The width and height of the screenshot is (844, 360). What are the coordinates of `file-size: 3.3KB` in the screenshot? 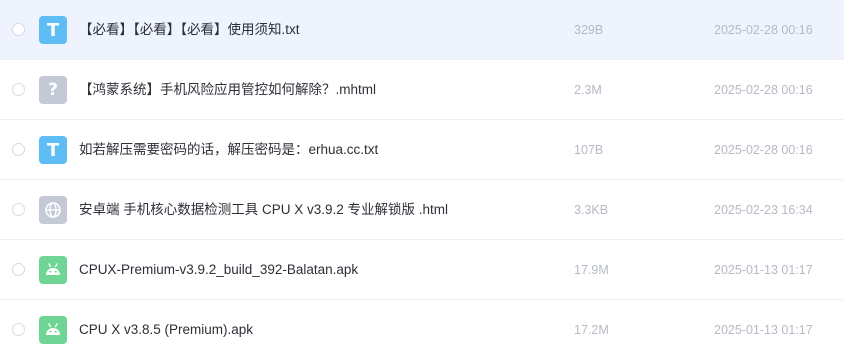 It's located at (591, 210).